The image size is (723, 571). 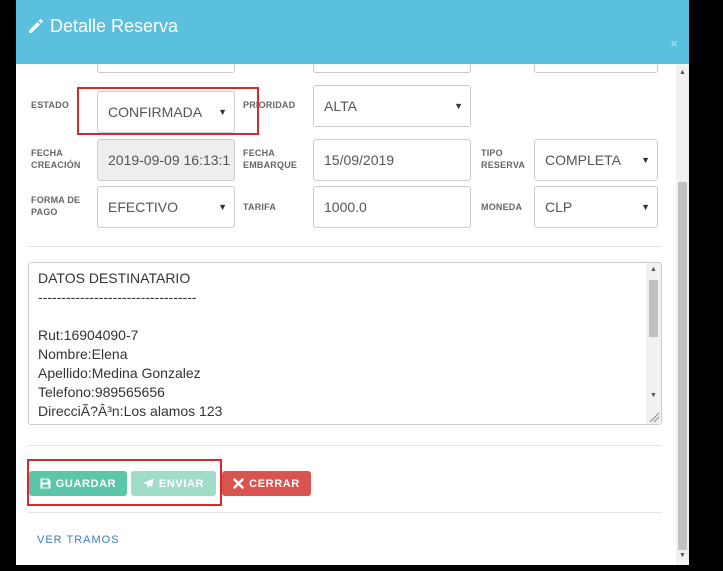 I want to click on textarea-scroll-thumb, so click(x=653, y=308).